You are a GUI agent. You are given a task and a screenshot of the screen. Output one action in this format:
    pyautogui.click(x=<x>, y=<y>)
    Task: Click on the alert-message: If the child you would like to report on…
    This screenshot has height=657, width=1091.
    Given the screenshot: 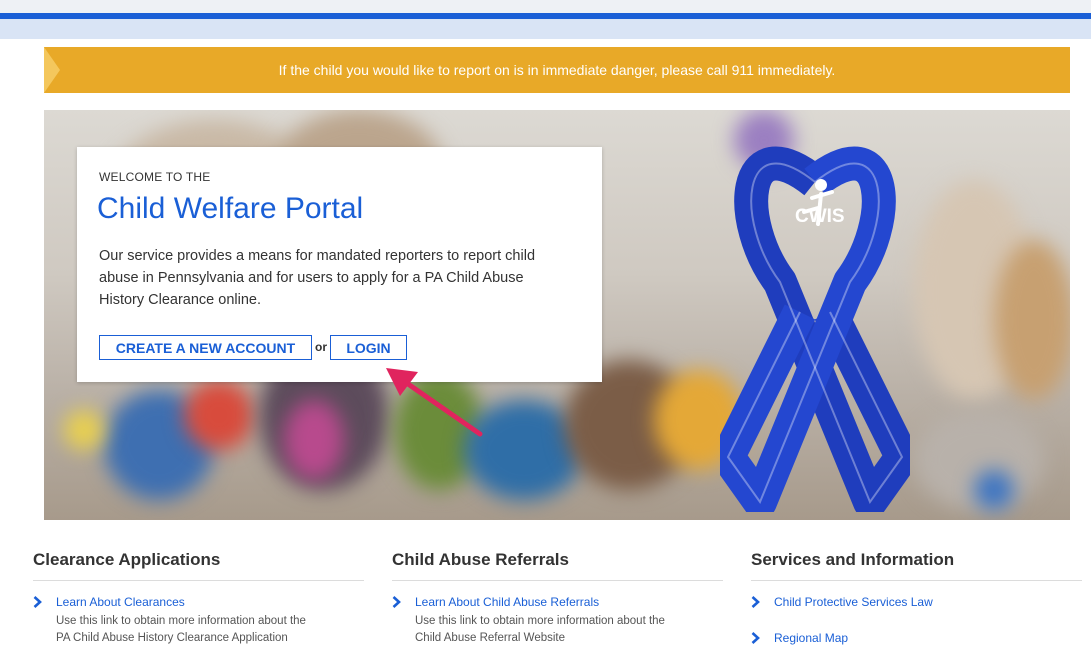 What is the action you would take?
    pyautogui.click(x=557, y=70)
    